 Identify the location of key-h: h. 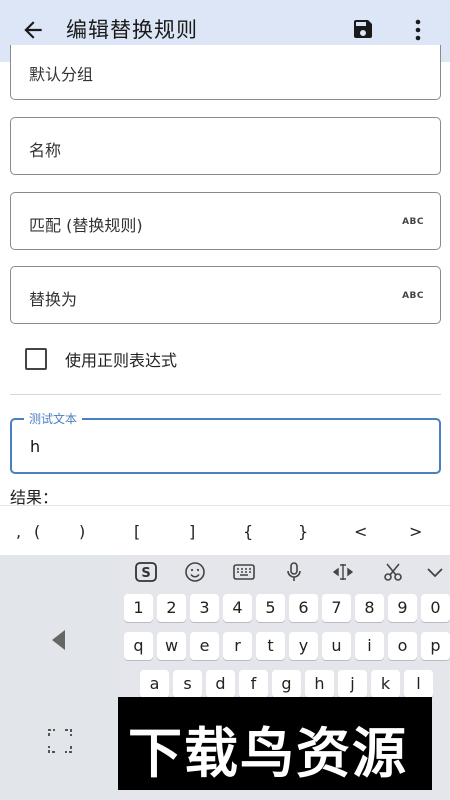
(319, 684).